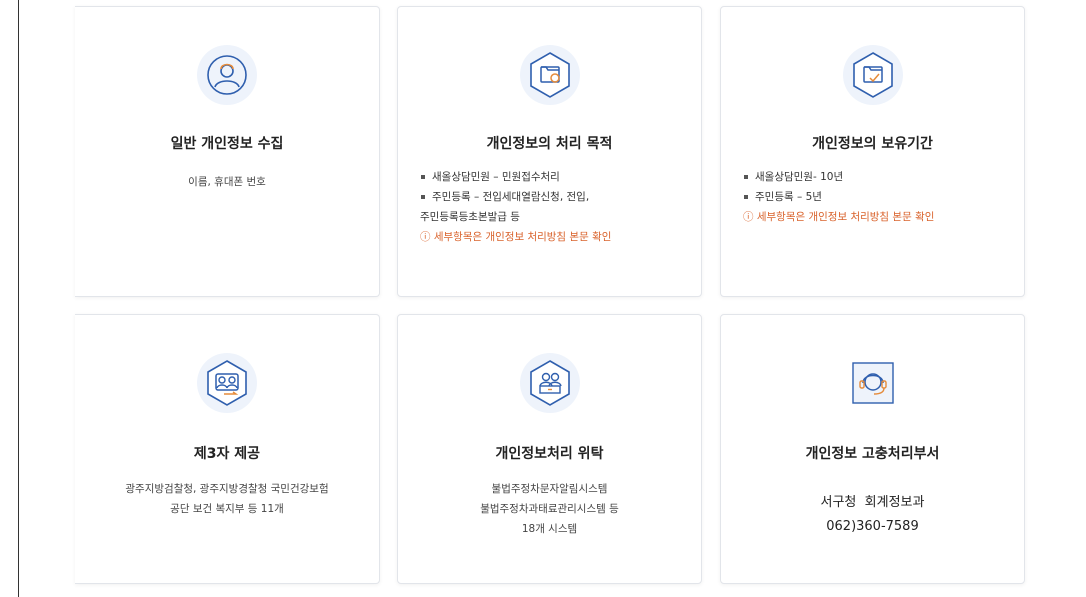  I want to click on list-item: 새올상담민원 – 민원접수처리, so click(555, 177).